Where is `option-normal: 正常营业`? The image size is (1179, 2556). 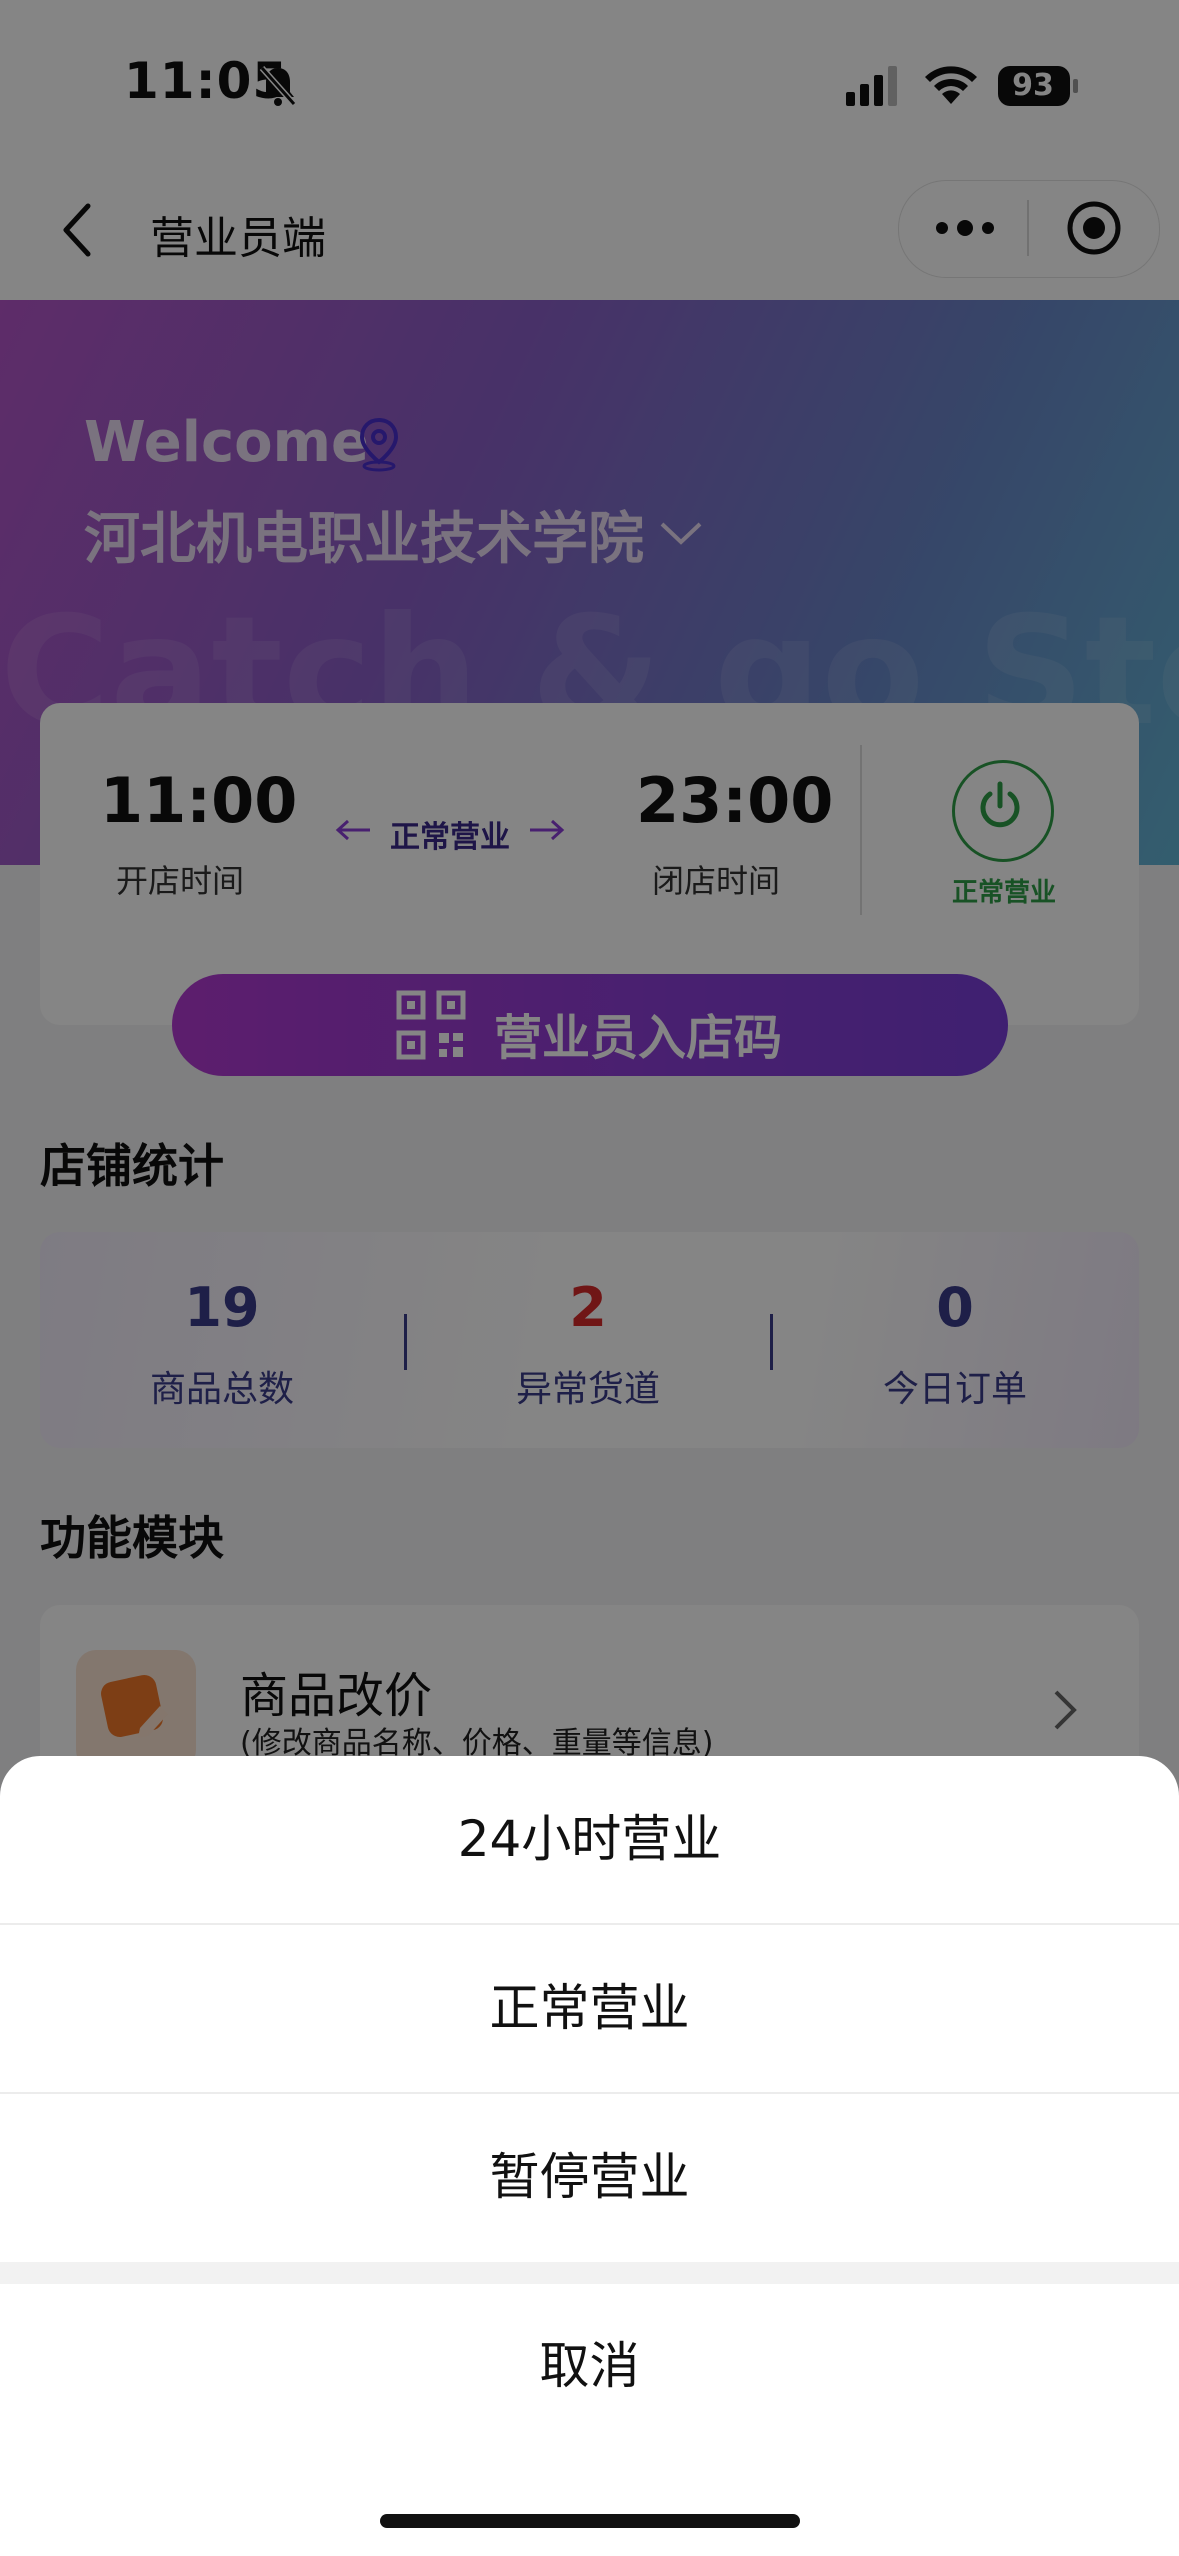
option-normal: 正常营业 is located at coordinates (589, 2008).